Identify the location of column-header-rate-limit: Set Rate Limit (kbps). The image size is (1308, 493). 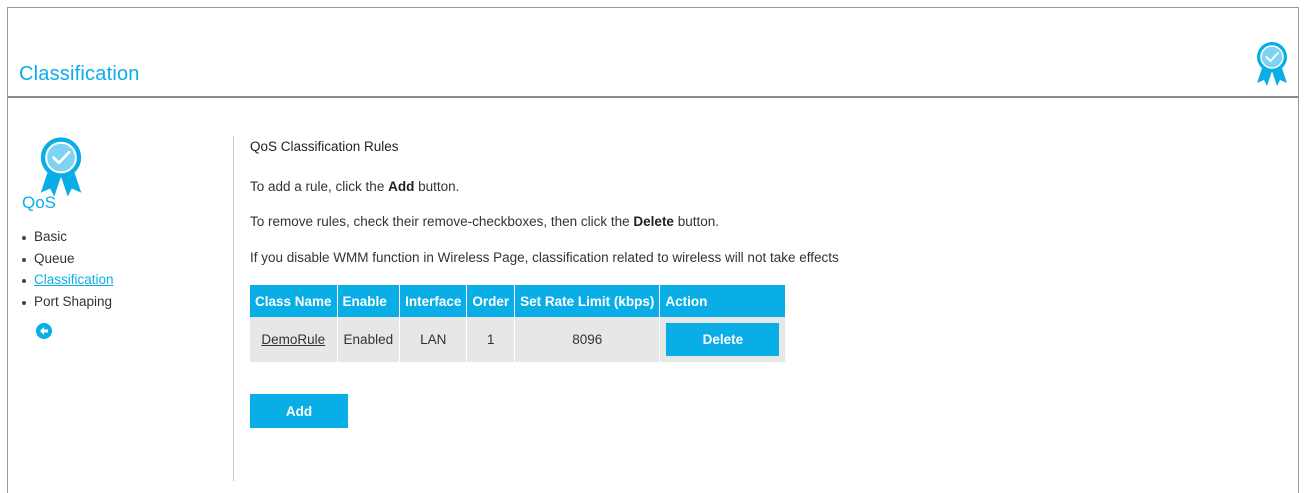
(587, 301).